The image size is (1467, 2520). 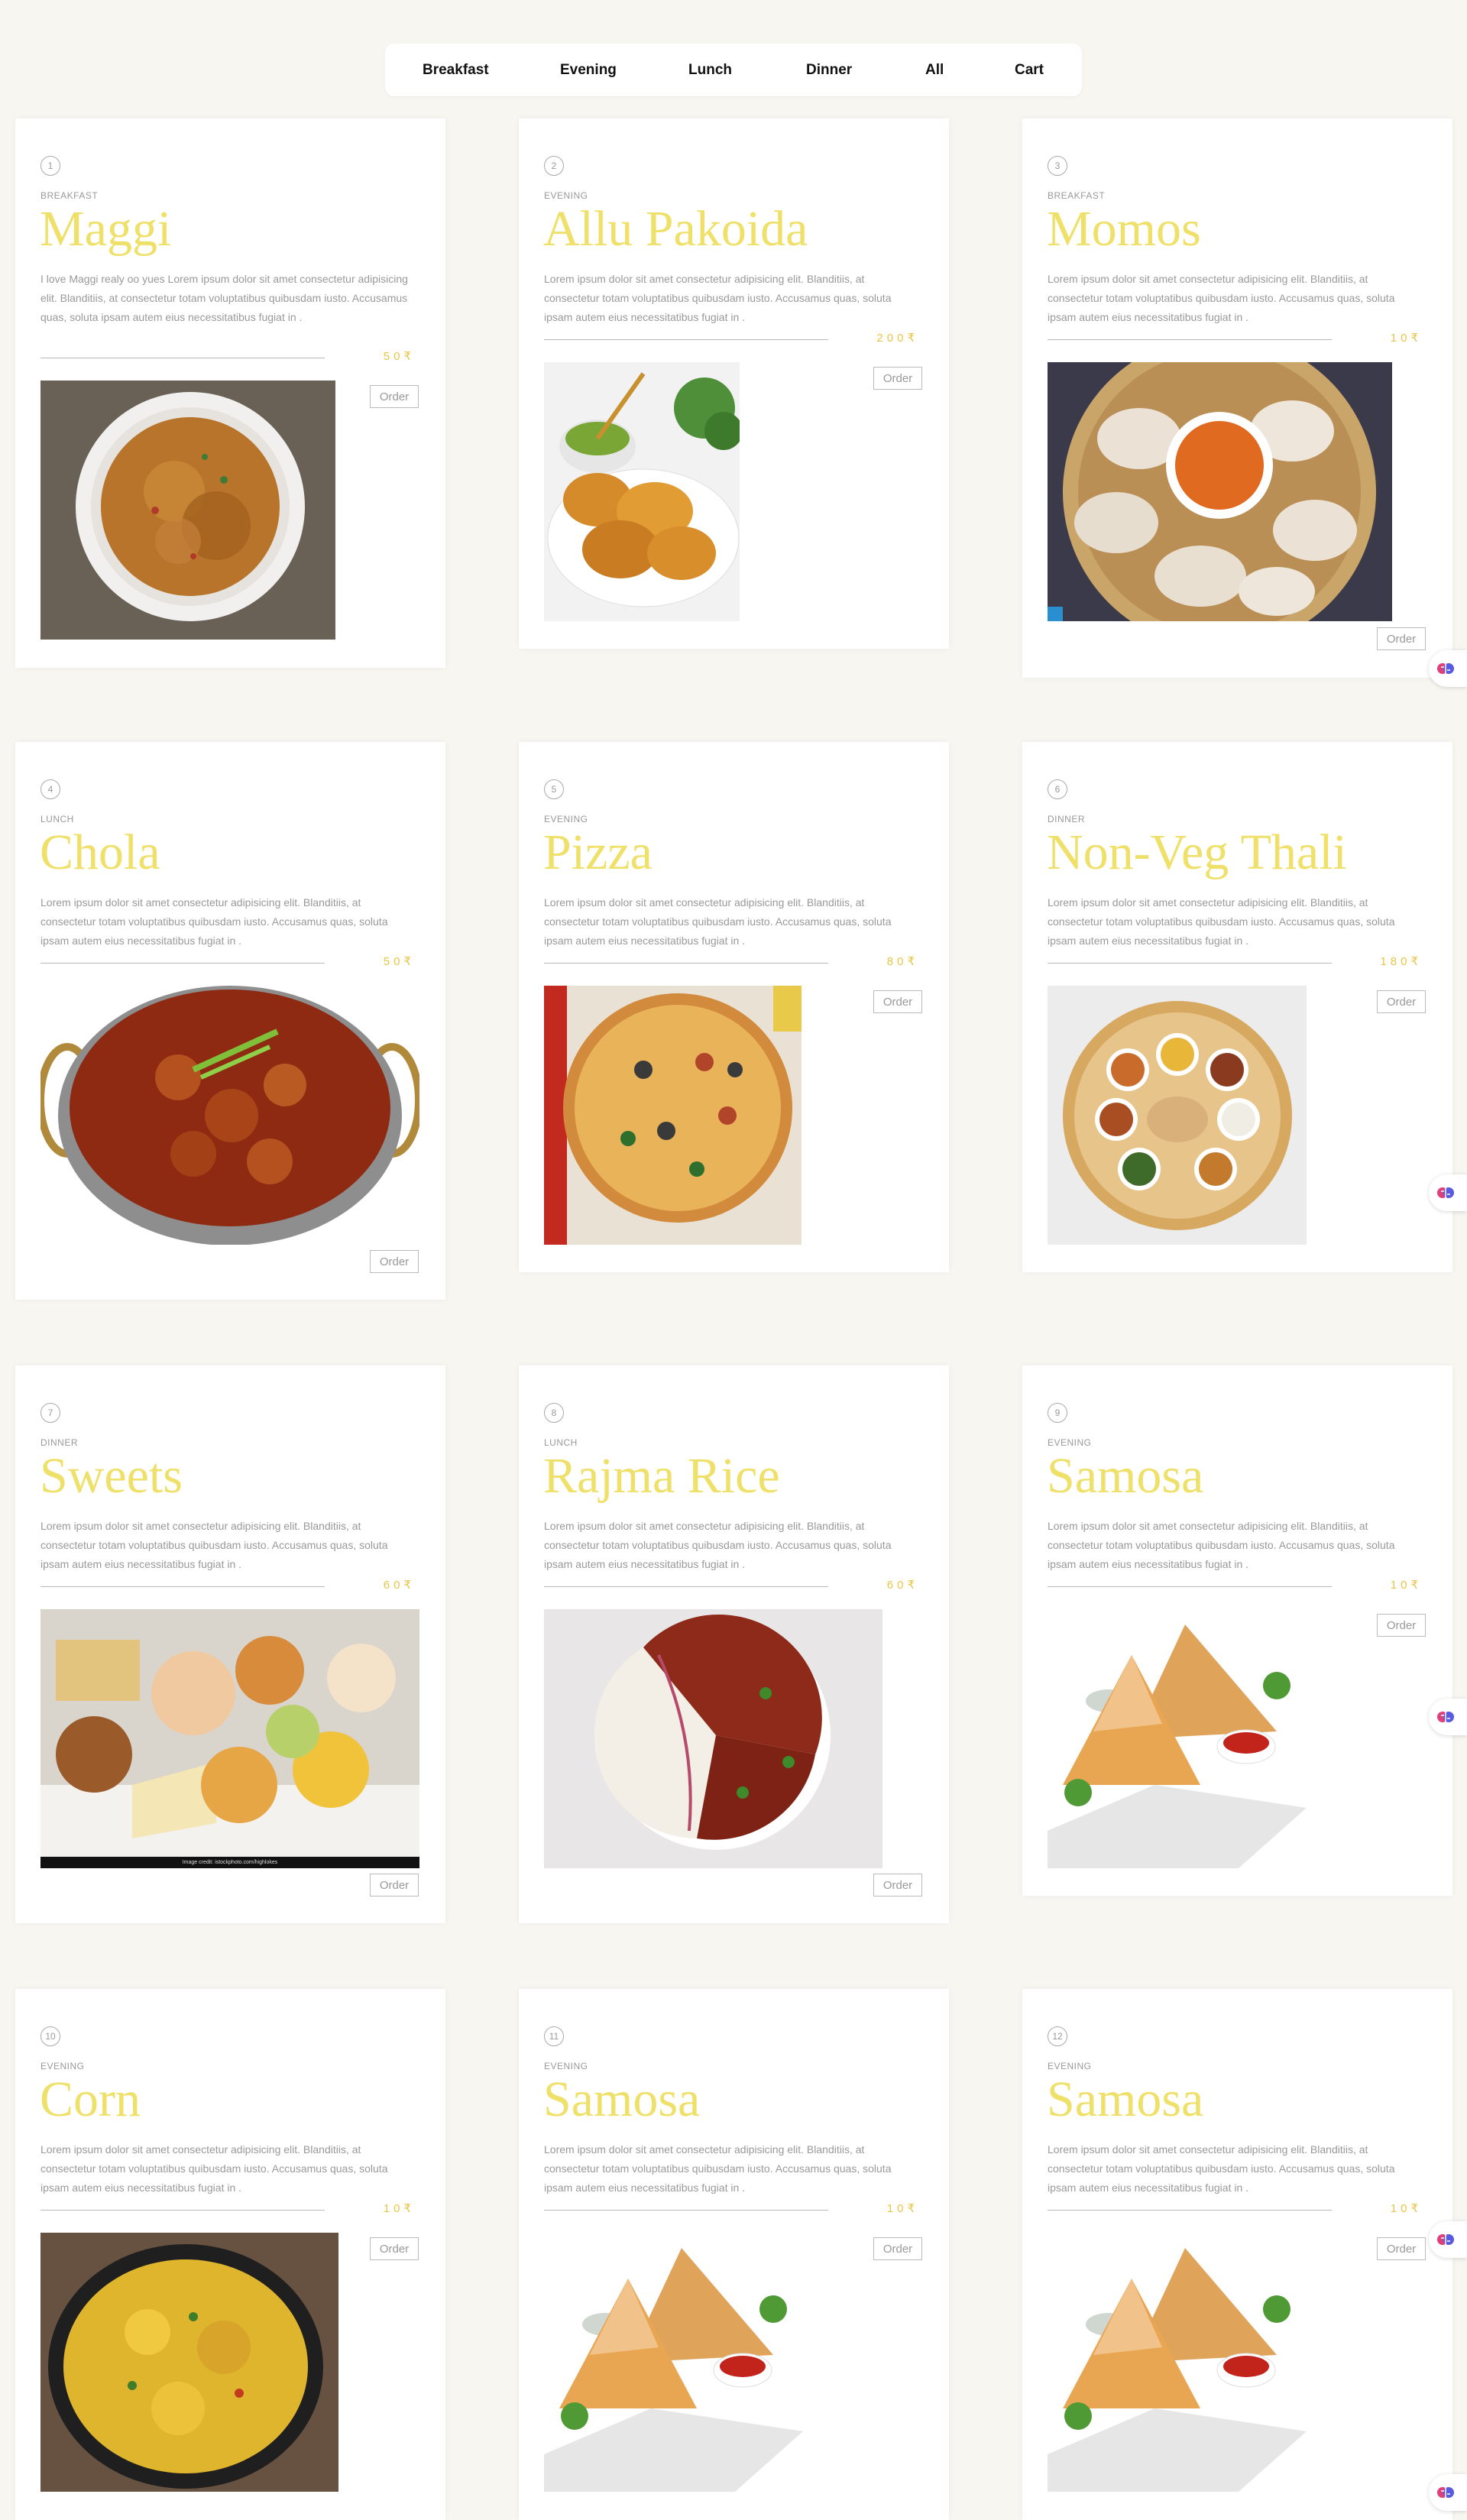 I want to click on item-title: Sweets, so click(x=112, y=1476).